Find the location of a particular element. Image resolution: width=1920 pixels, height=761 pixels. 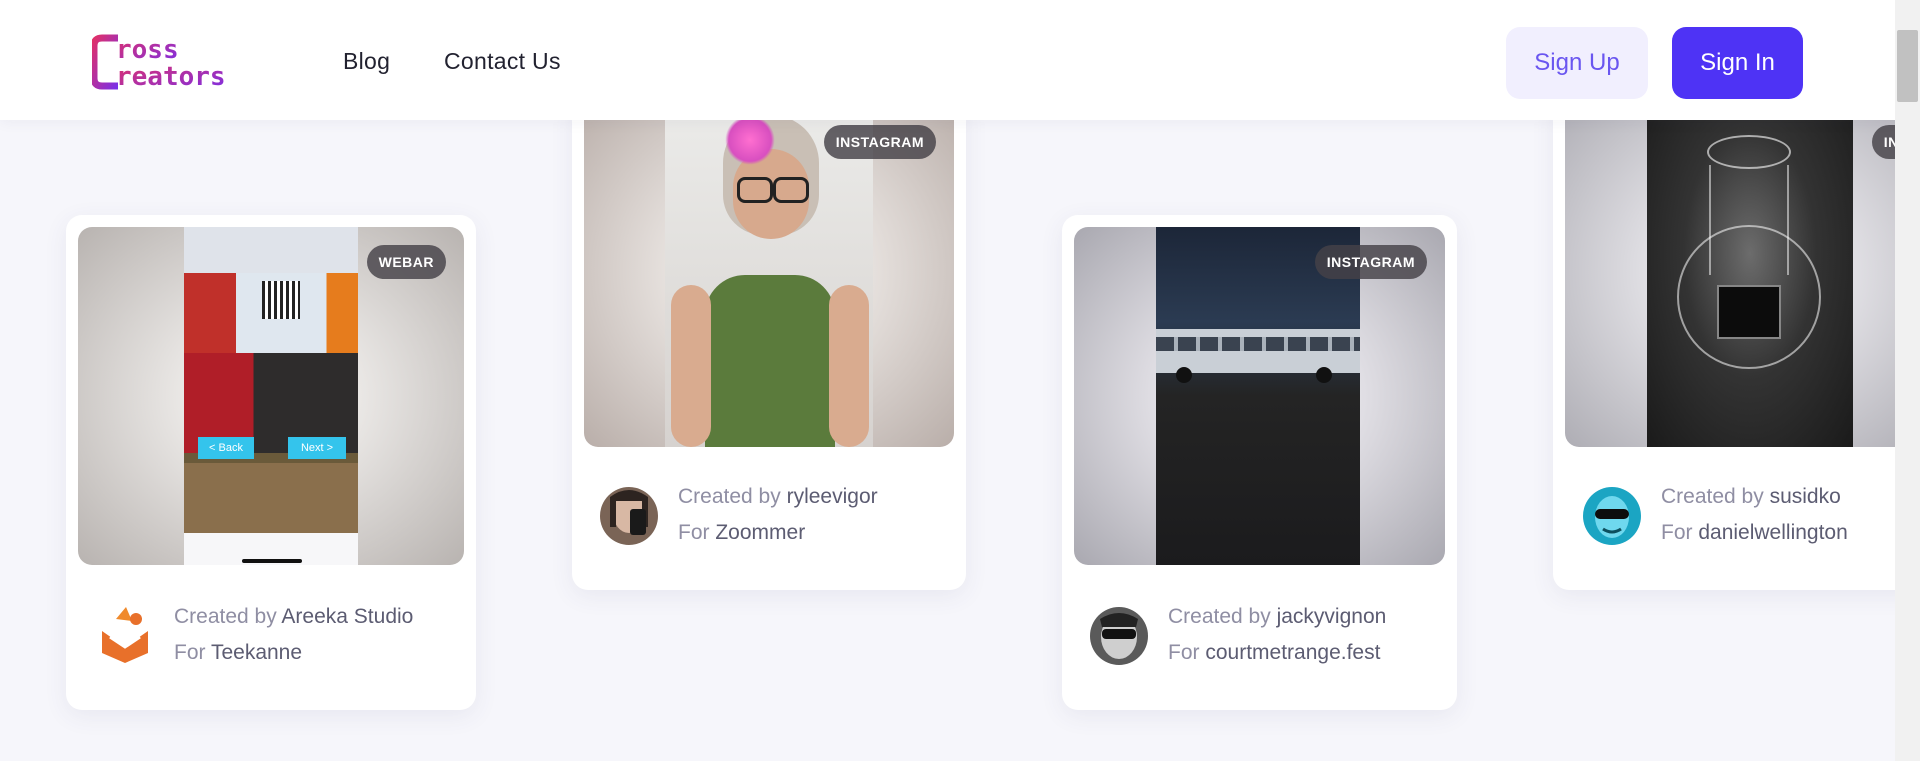

webar-back-button: < Back is located at coordinates (226, 448).